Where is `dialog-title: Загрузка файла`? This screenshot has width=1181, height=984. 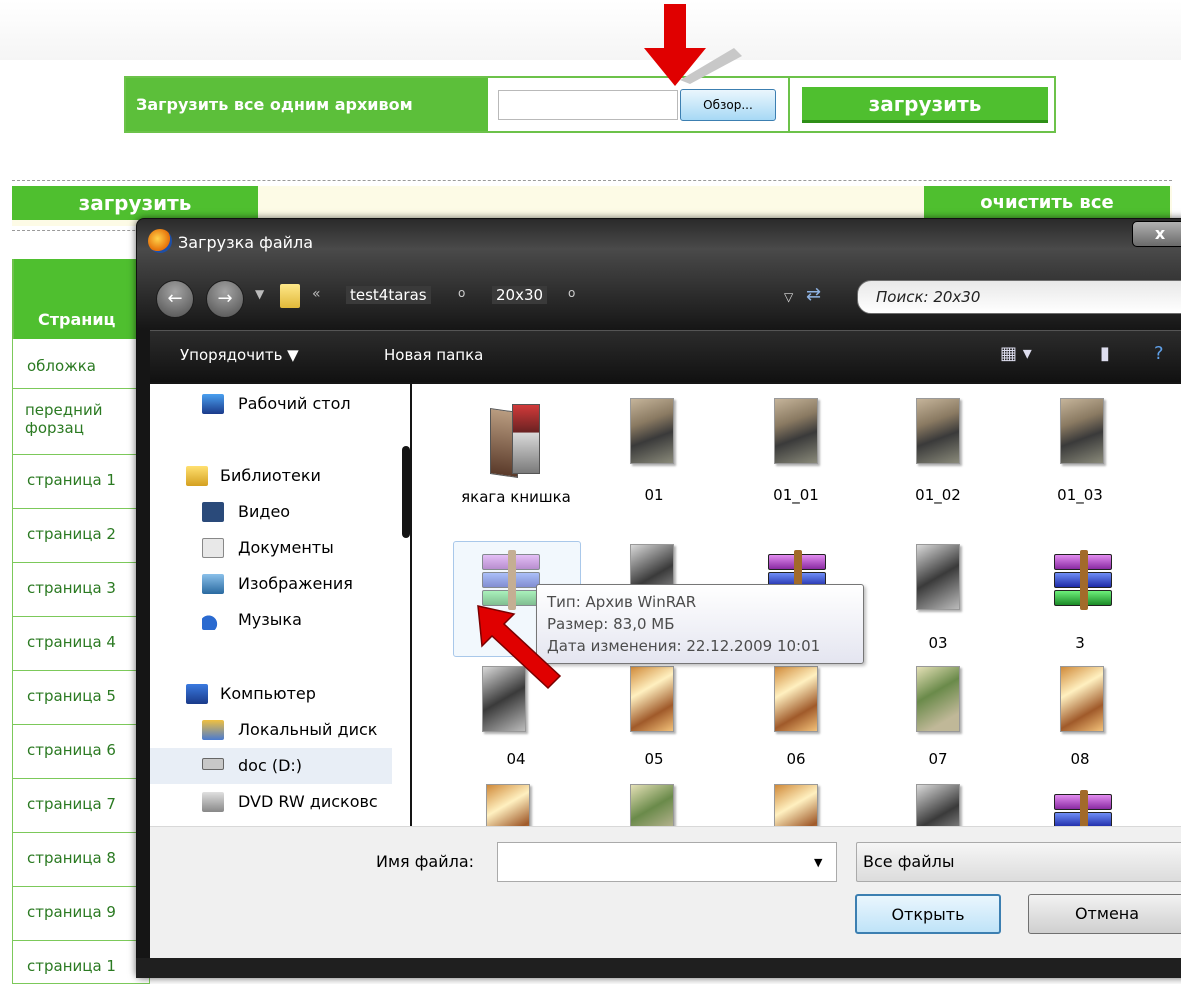
dialog-title: Загрузка файла is located at coordinates (246, 242).